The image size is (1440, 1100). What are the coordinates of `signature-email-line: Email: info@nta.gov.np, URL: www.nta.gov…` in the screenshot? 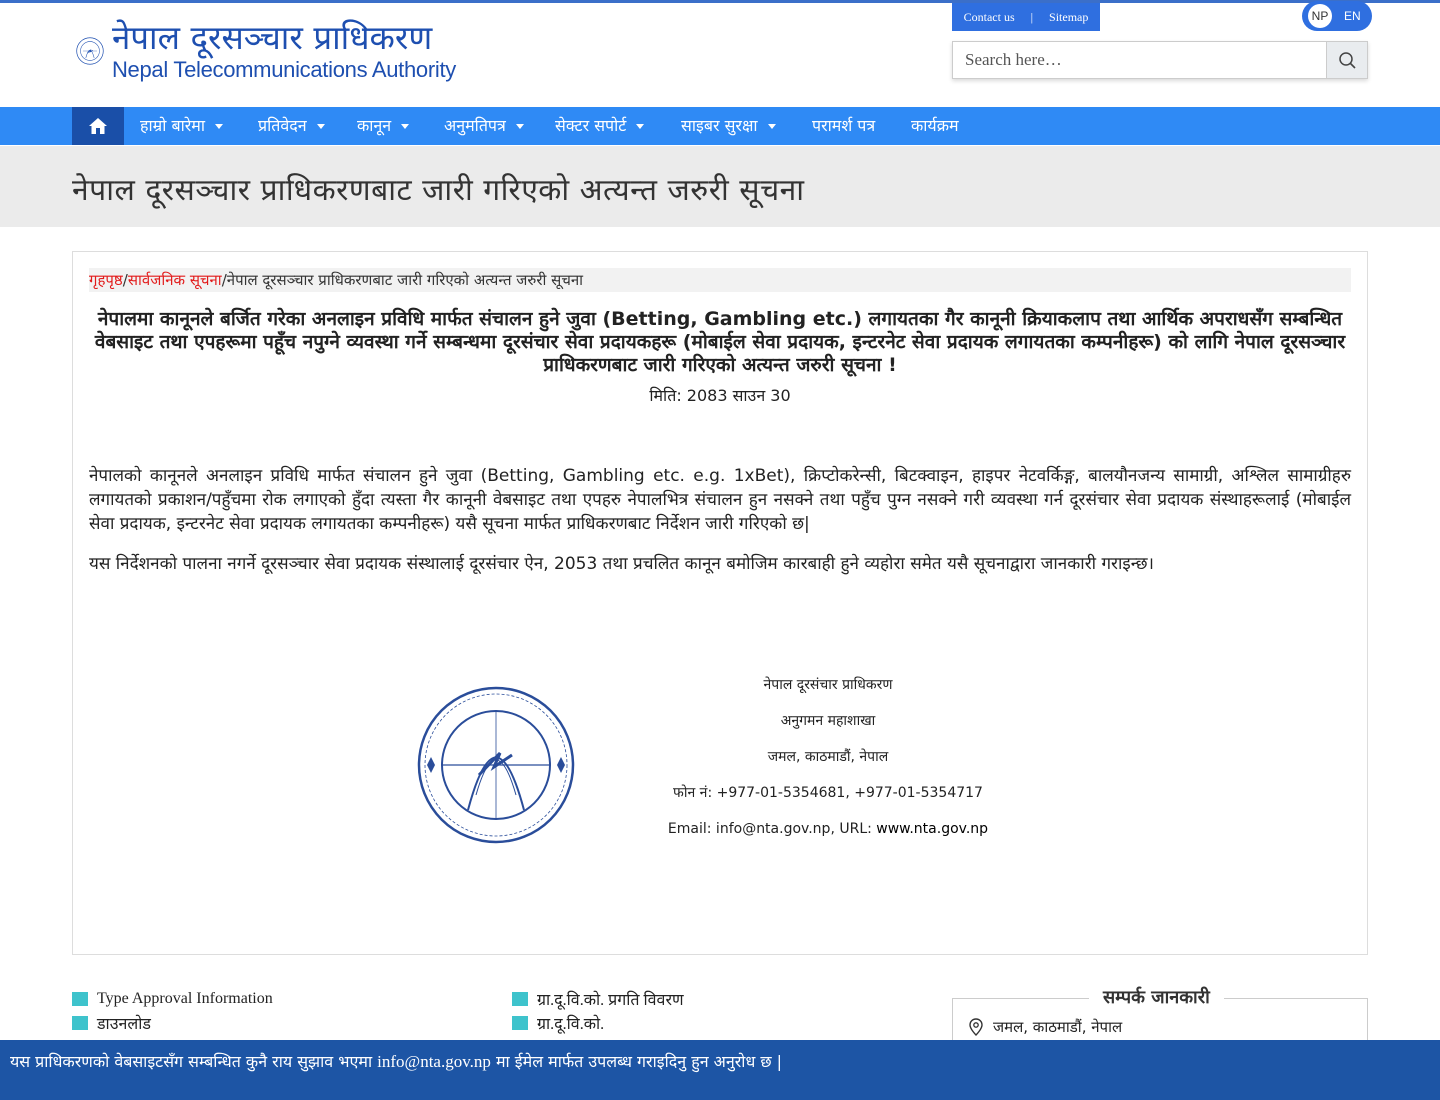 It's located at (828, 838).